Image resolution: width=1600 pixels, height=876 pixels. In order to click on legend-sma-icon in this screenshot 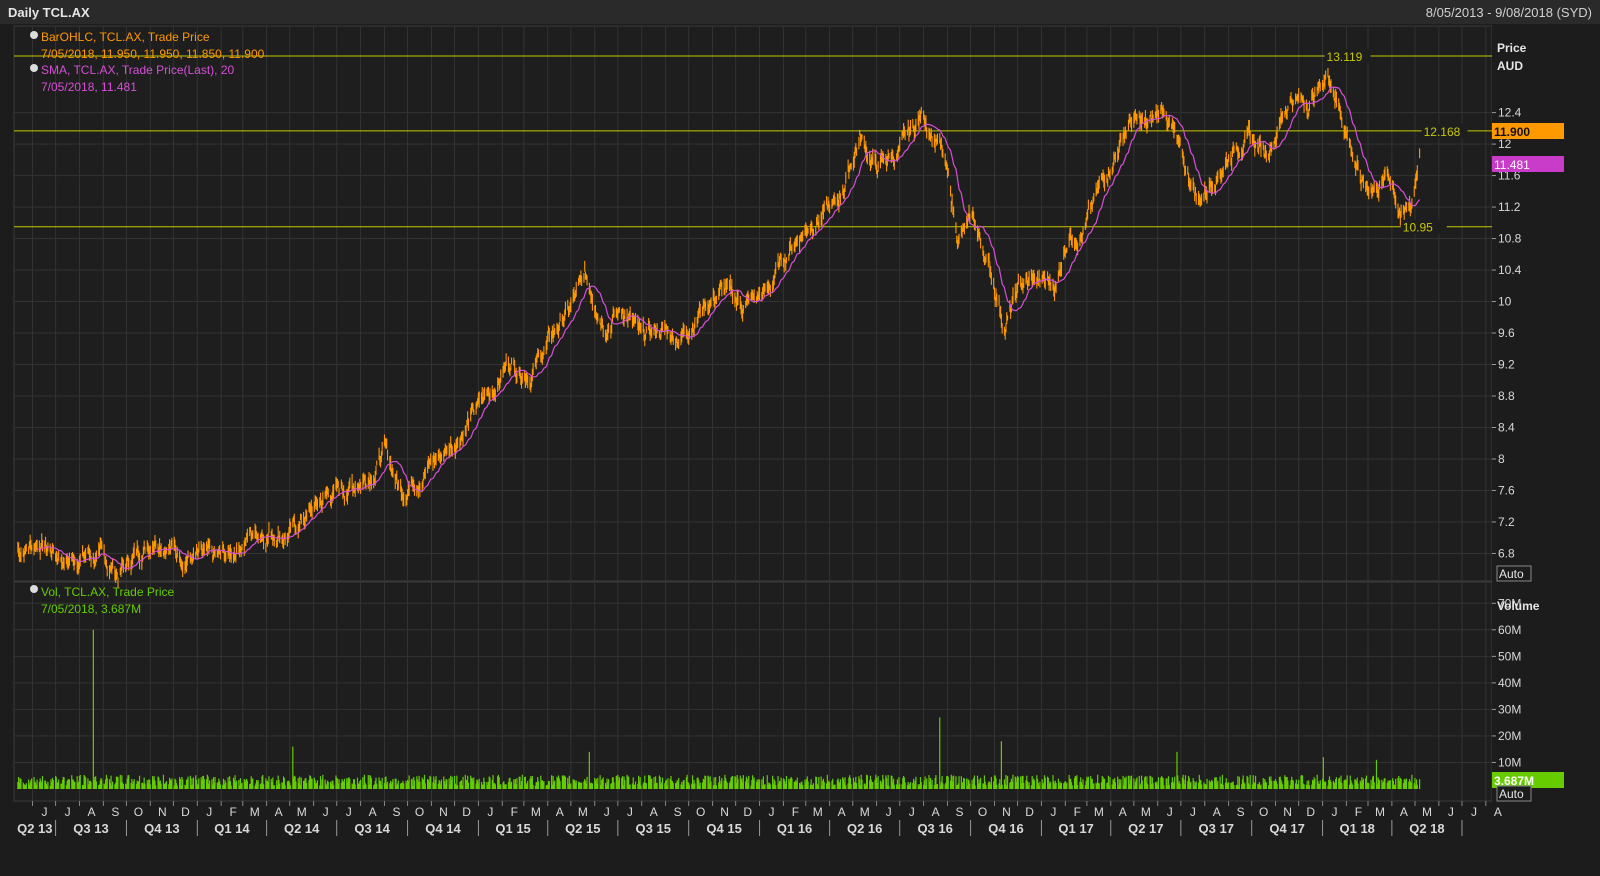, I will do `click(34, 68)`.